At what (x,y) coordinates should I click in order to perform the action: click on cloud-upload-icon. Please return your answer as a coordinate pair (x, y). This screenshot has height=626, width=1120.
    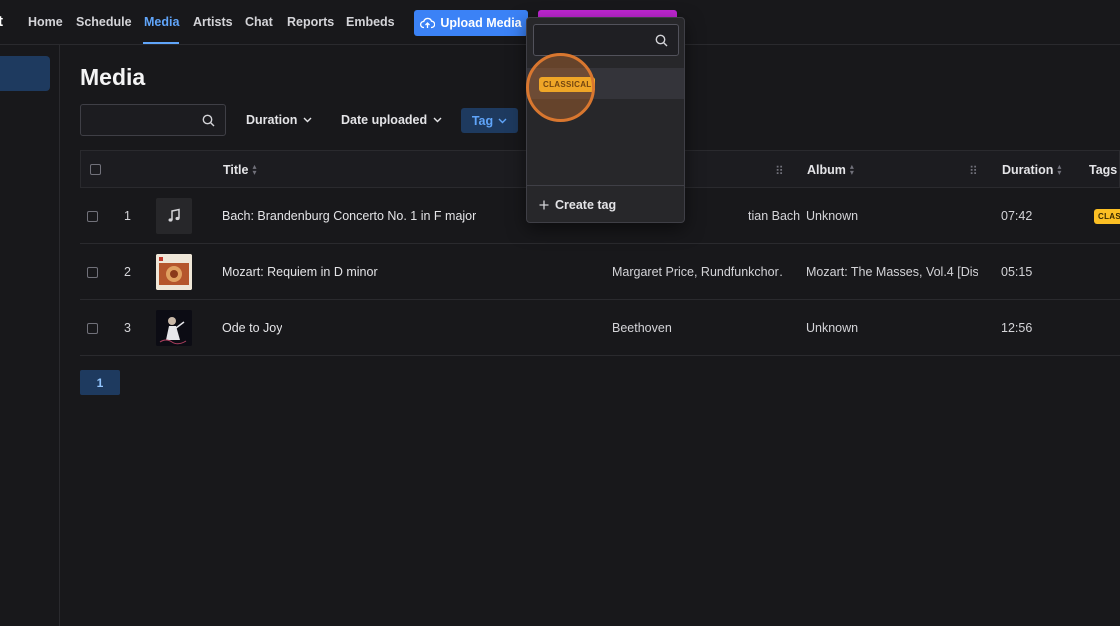
    Looking at the image, I should click on (428, 23).